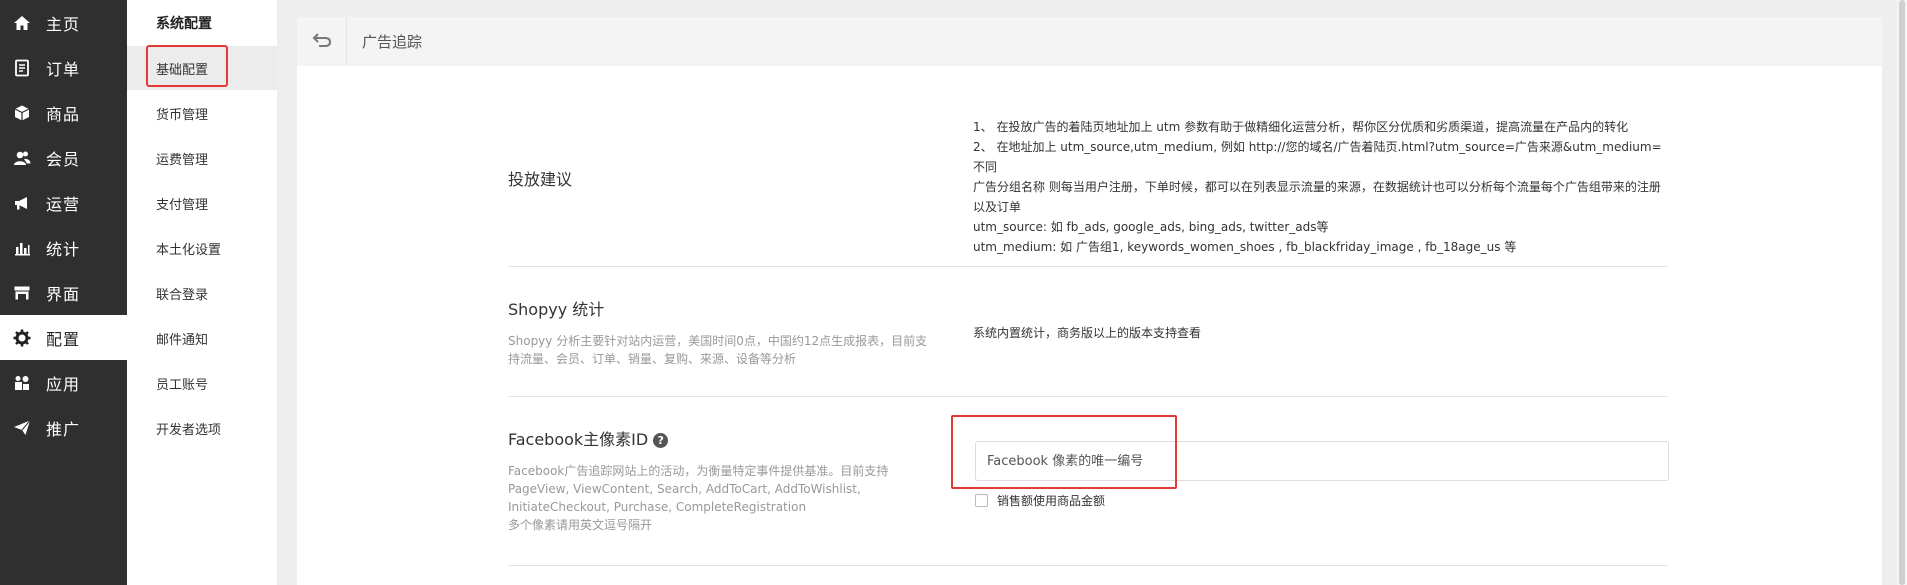 The height and width of the screenshot is (585, 1907). Describe the element at coordinates (22, 68) in the screenshot. I see `orders-icon` at that location.